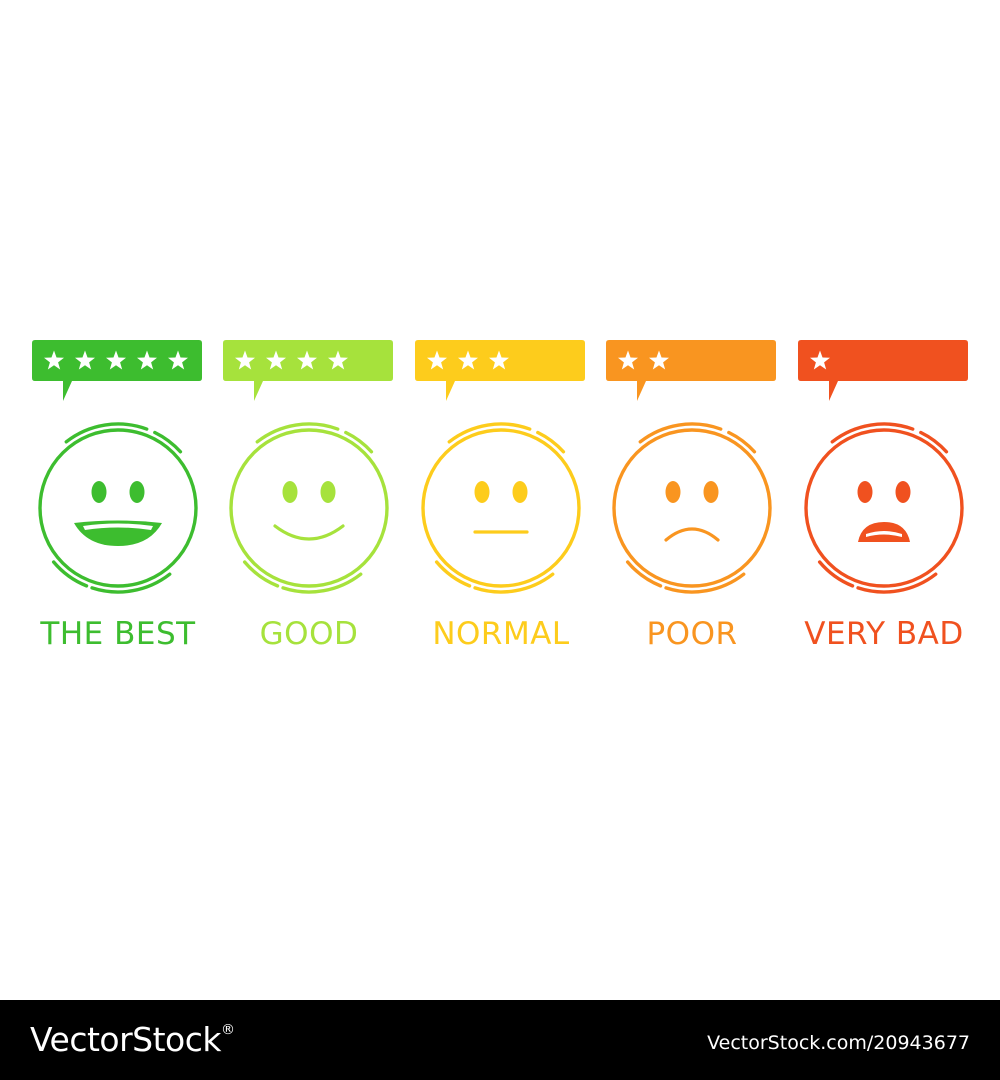 Image resolution: width=1000 pixels, height=1080 pixels. I want to click on rating-good: GOOD, so click(319, 505).